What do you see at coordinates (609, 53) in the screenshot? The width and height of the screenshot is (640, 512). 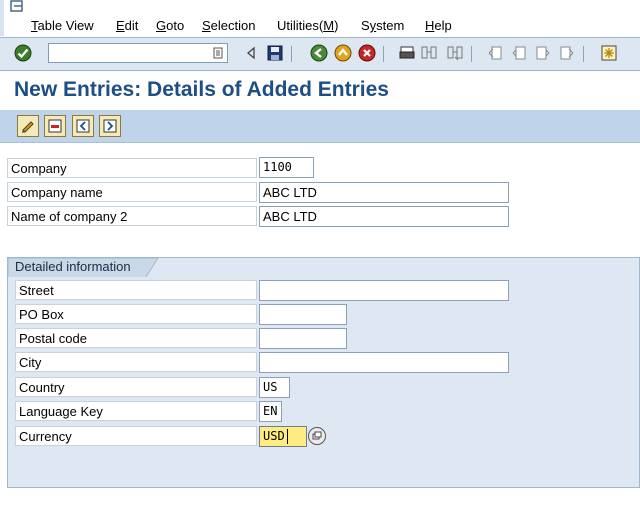 I see `create-session-icon` at bounding box center [609, 53].